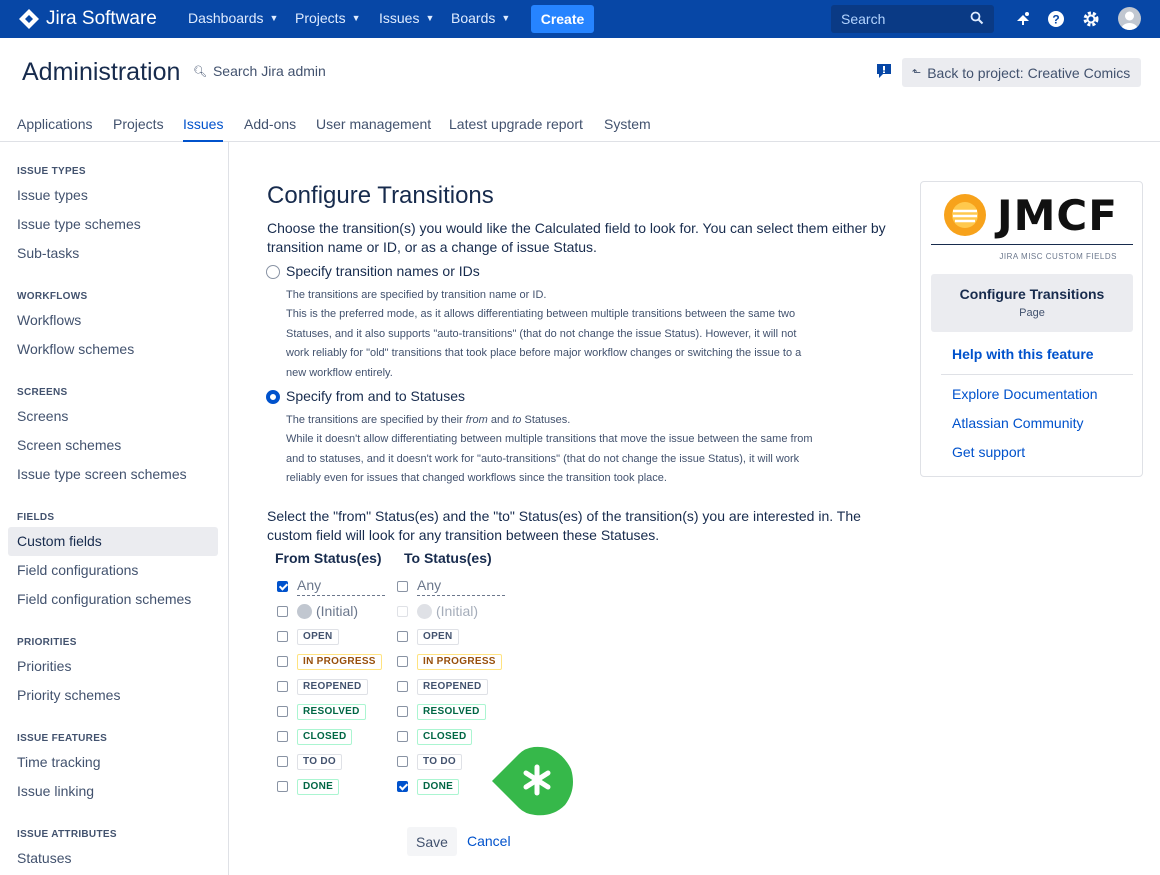 This screenshot has width=1160, height=875. What do you see at coordinates (282, 636) in the screenshot?
I see `from-status-checkbox-open` at bounding box center [282, 636].